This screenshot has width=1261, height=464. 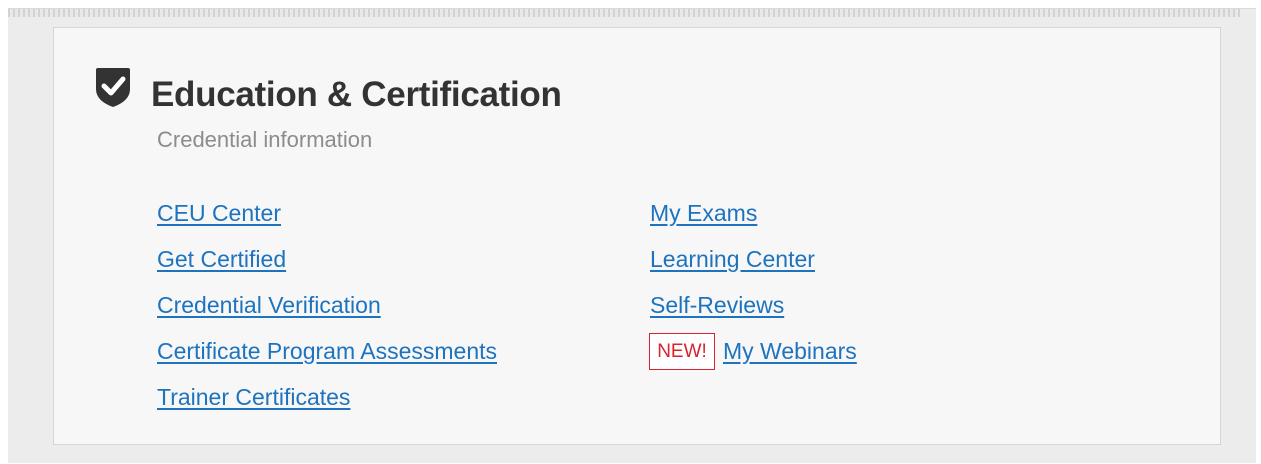 I want to click on new-badge: NEW!, so click(x=682, y=351).